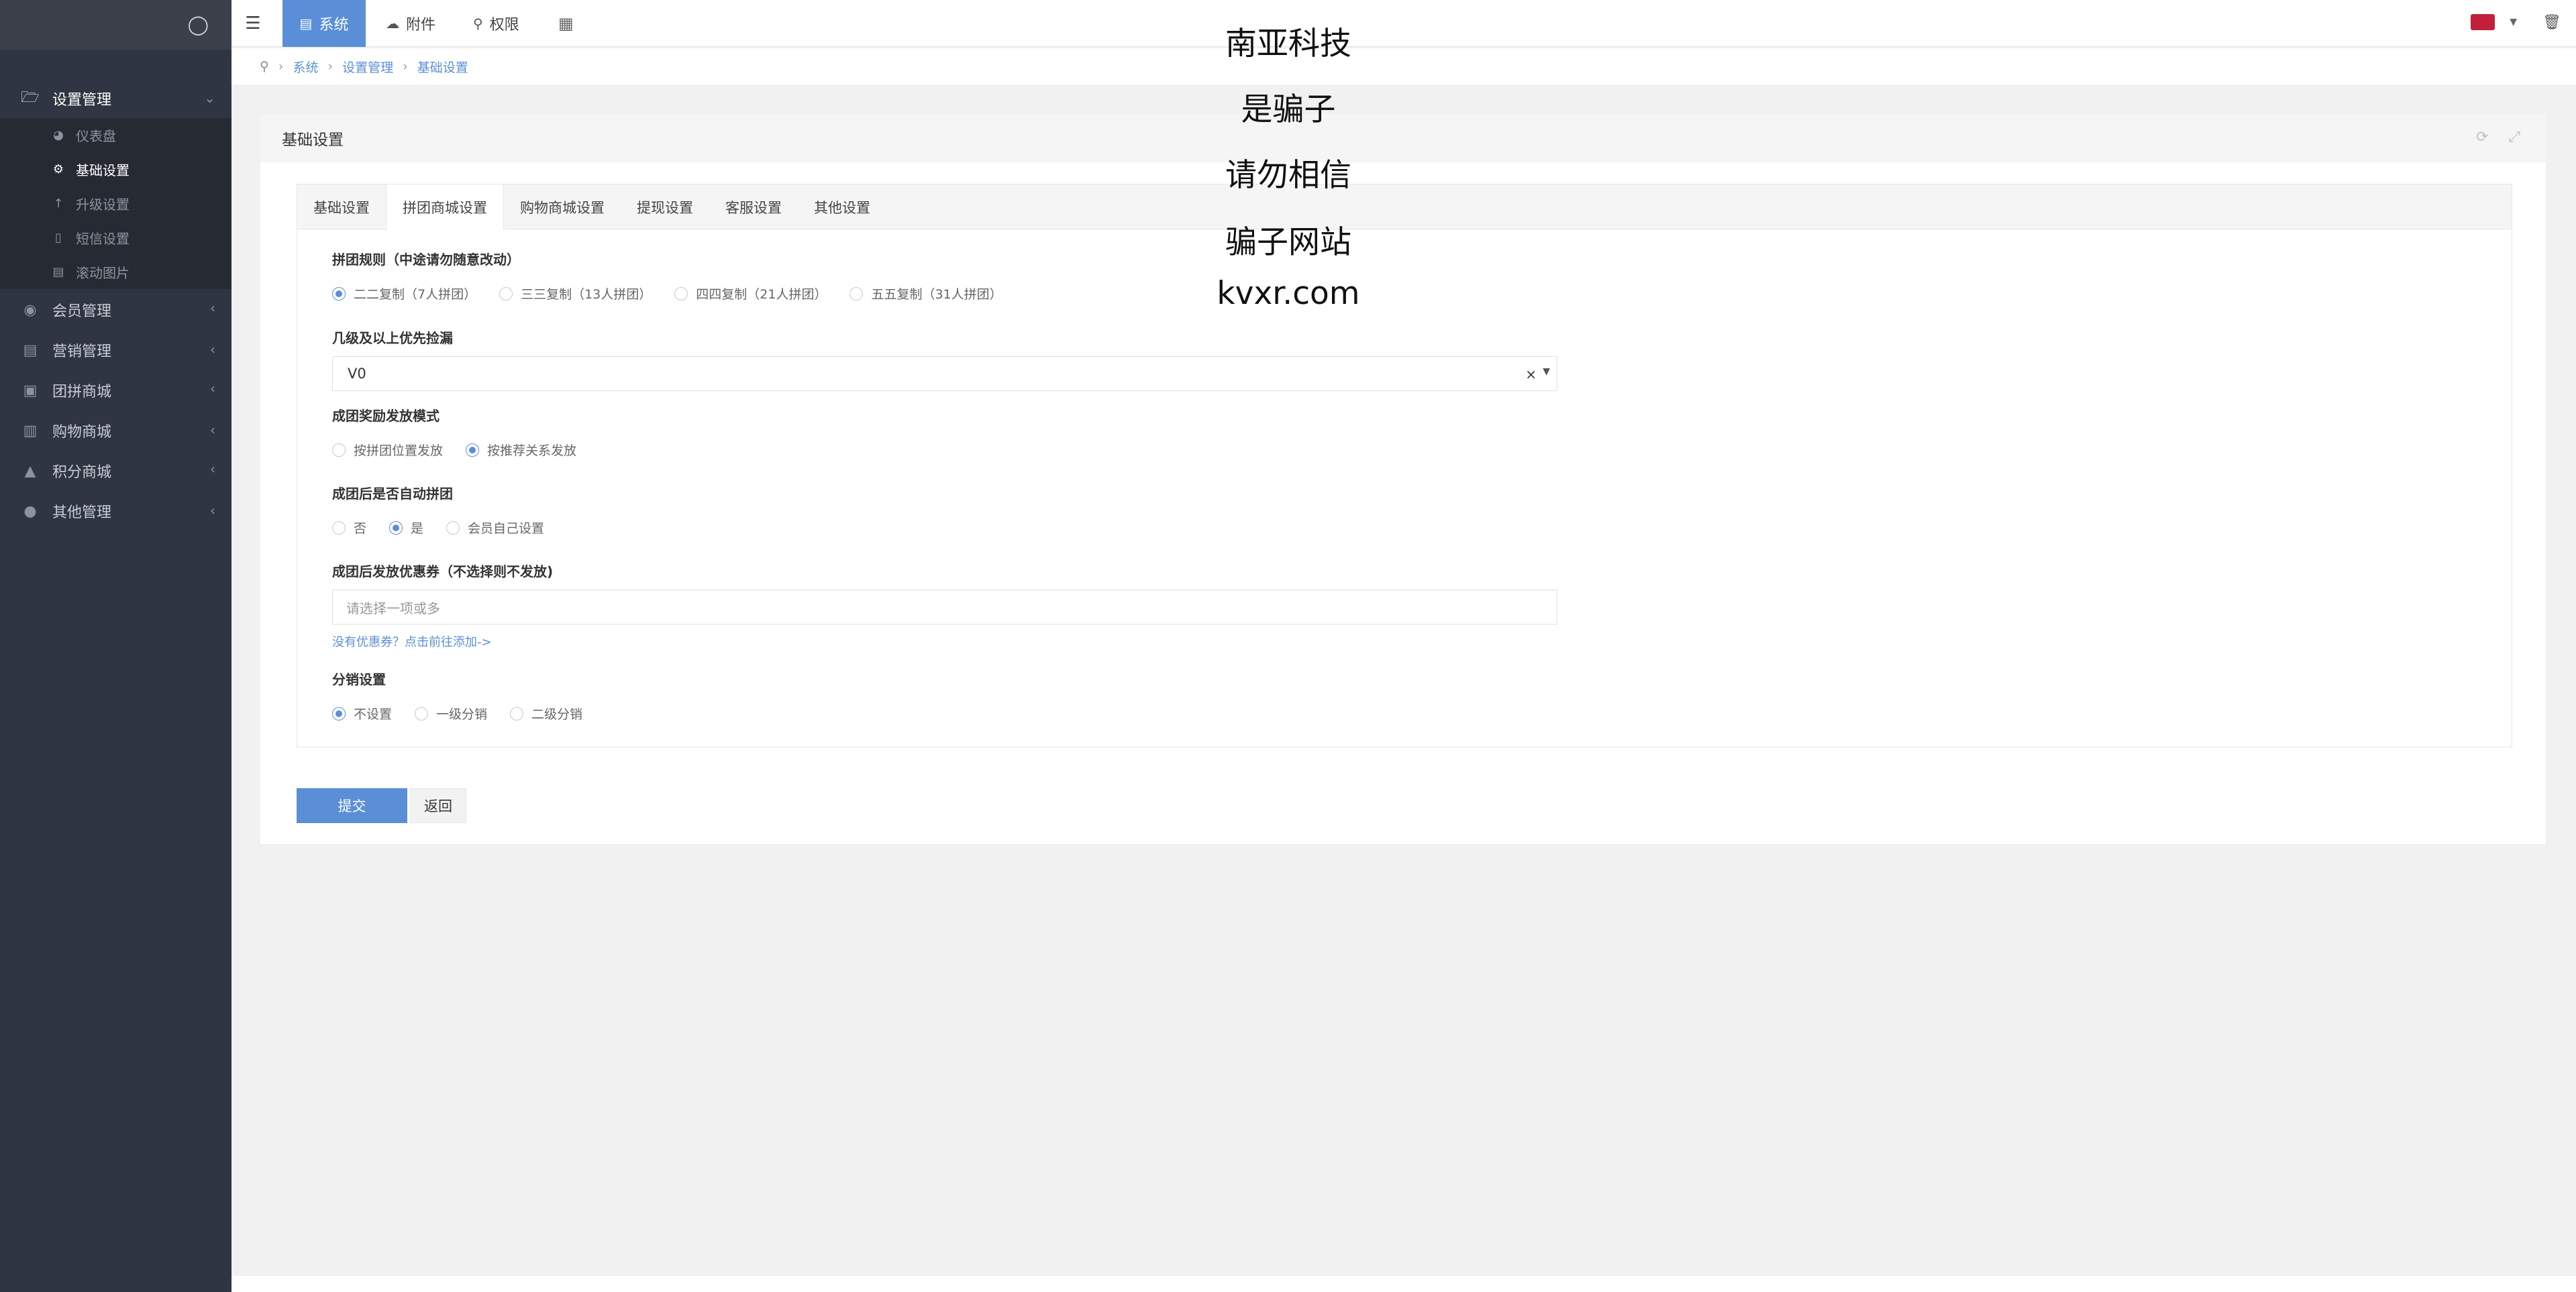  I want to click on field-group-distribution: 分销设置 不设置 一级分销 二级分销, so click(468, 695).